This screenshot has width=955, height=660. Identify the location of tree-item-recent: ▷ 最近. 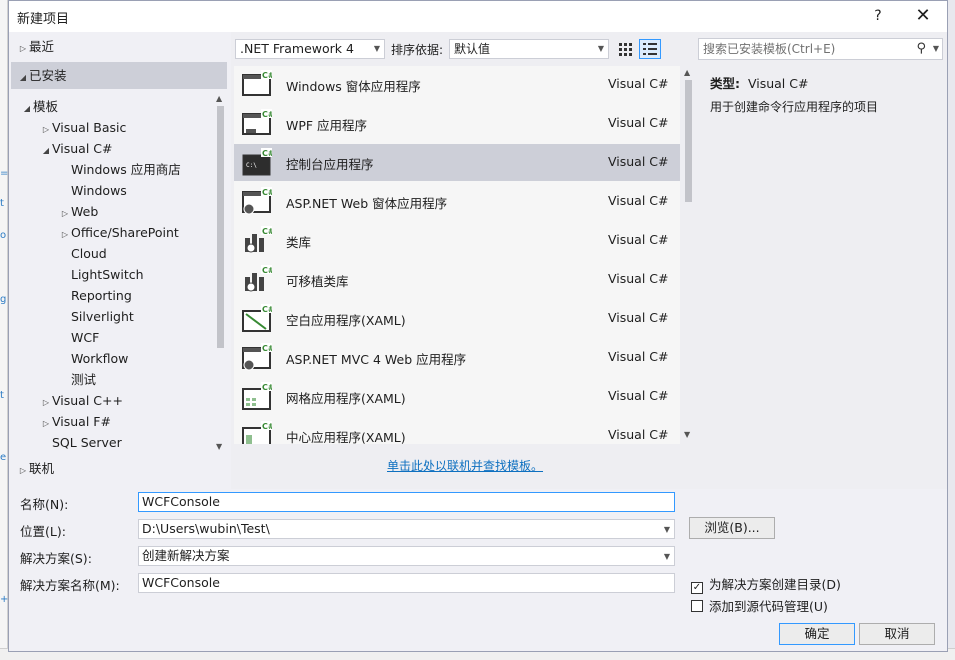
(35, 46).